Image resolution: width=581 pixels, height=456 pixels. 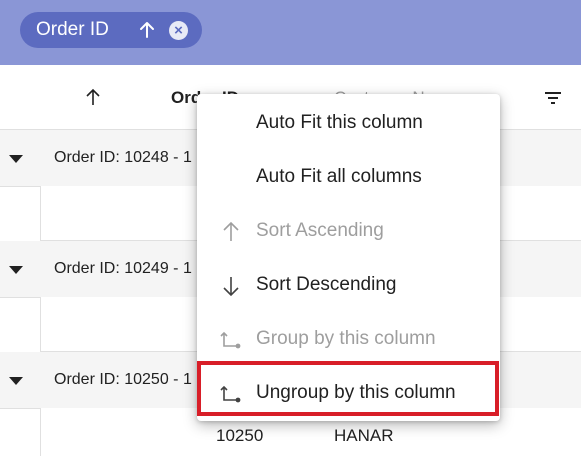 I want to click on highlight-box, so click(x=348, y=388).